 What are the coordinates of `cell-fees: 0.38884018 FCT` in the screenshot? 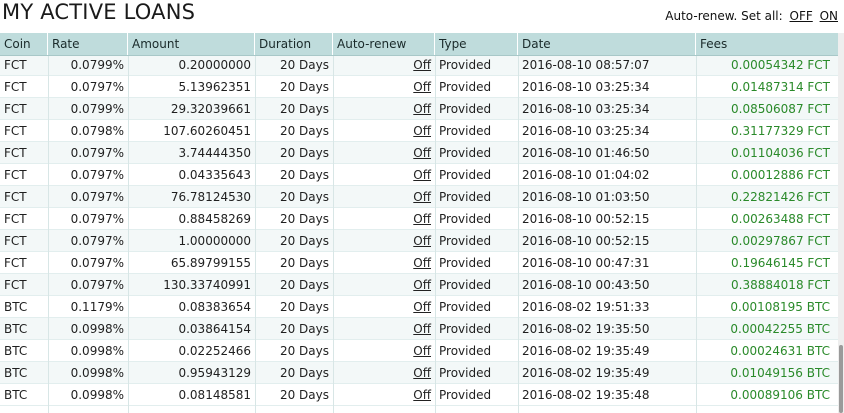 It's located at (780, 285).